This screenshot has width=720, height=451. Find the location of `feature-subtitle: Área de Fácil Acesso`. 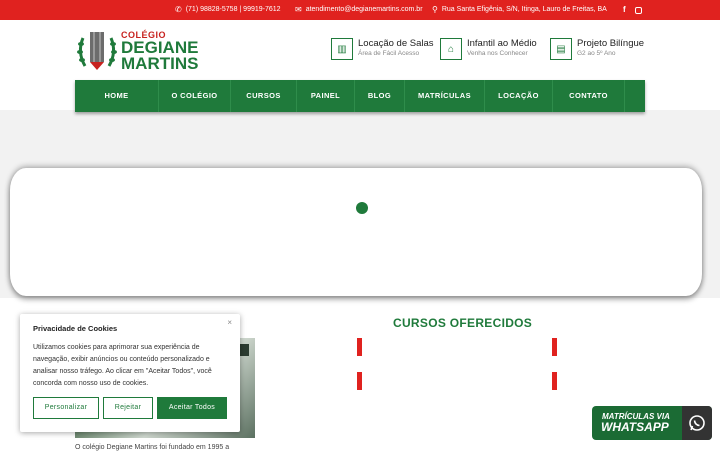

feature-subtitle: Área de Fácil Acesso is located at coordinates (389, 53).